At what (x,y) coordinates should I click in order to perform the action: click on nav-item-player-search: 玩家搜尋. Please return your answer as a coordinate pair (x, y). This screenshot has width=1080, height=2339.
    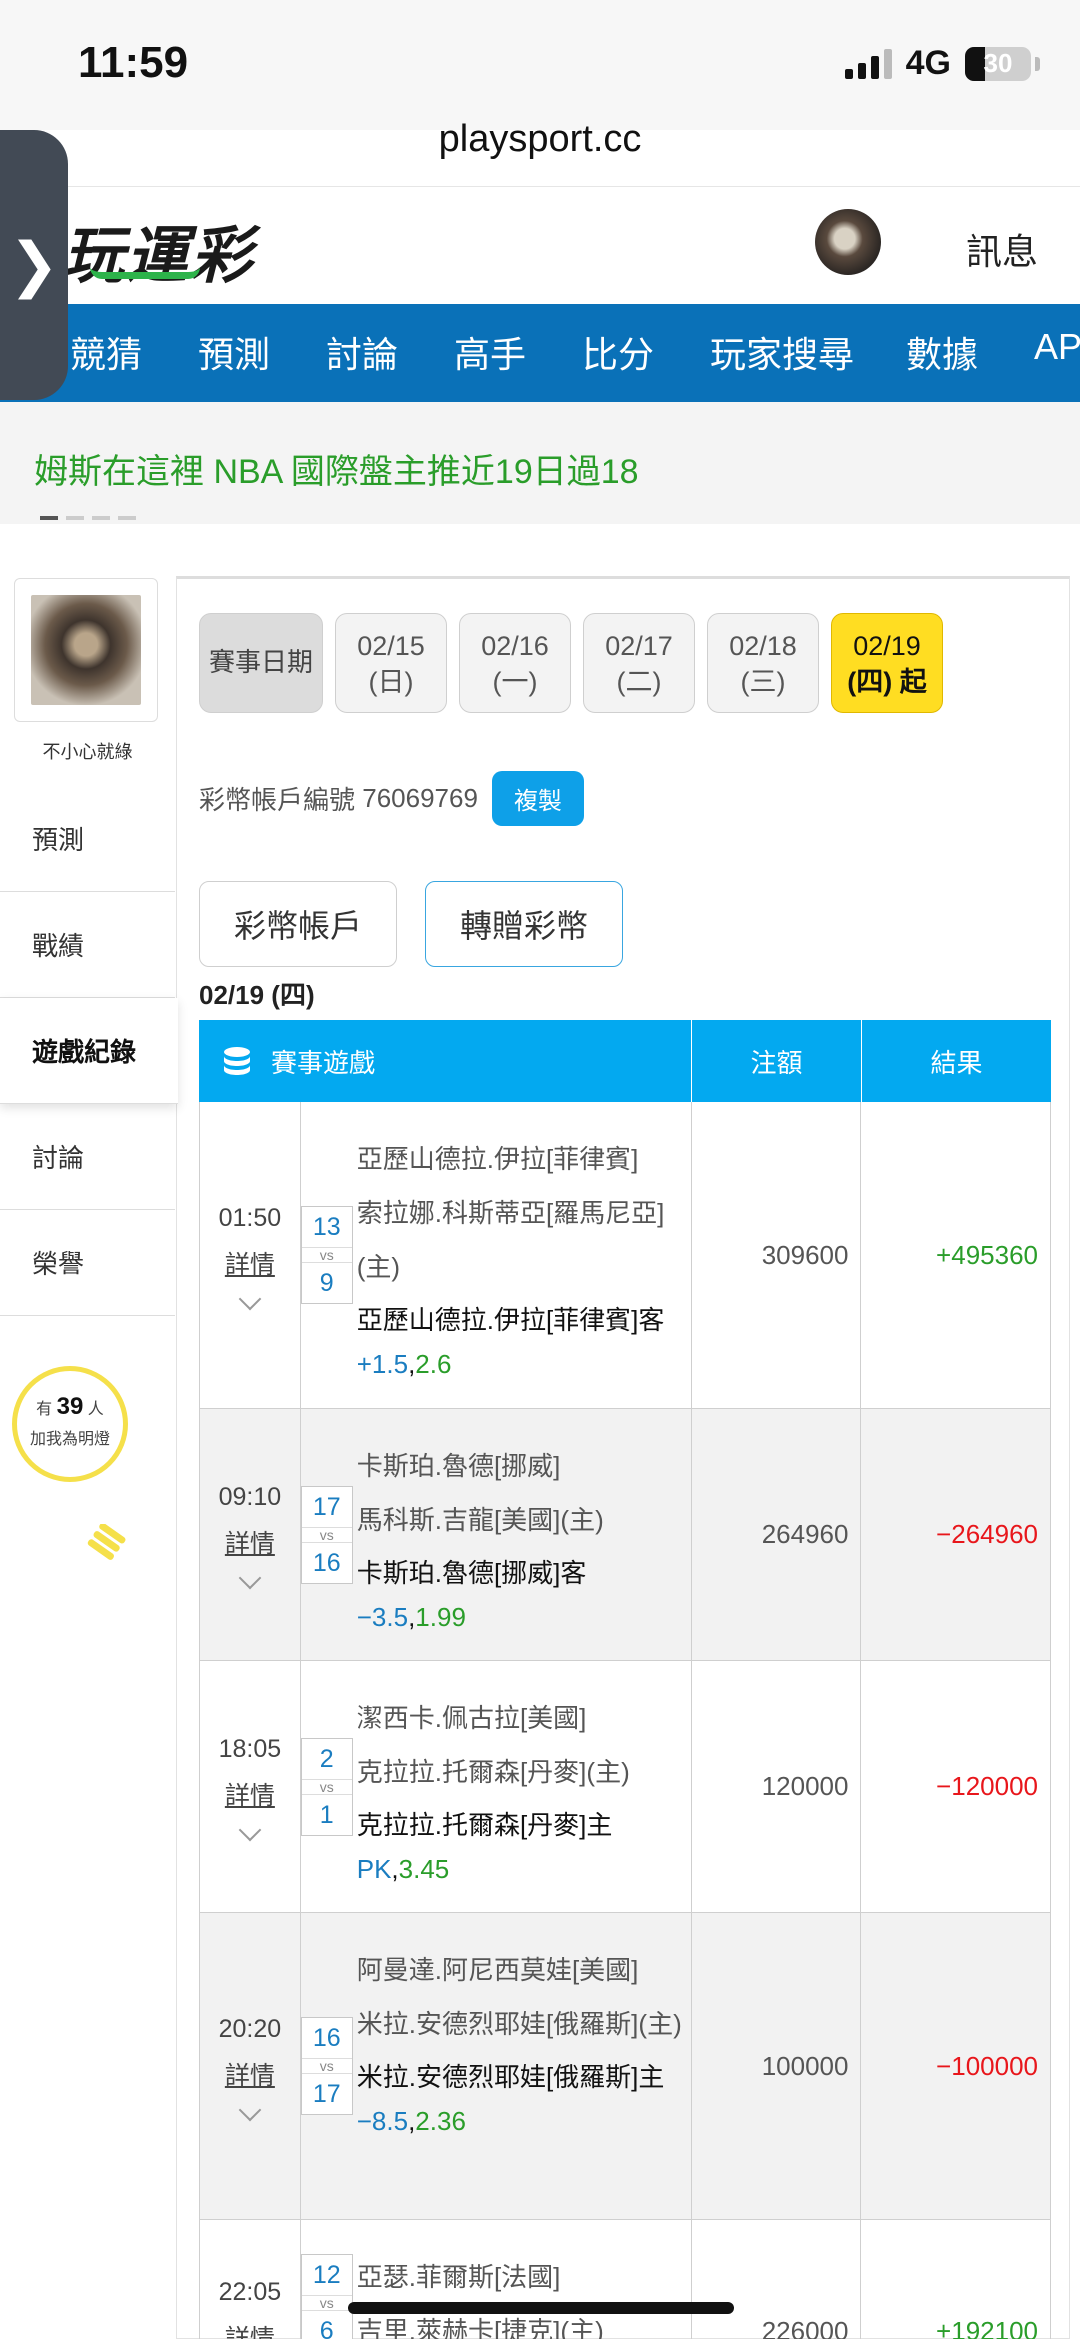
    Looking at the image, I should click on (782, 352).